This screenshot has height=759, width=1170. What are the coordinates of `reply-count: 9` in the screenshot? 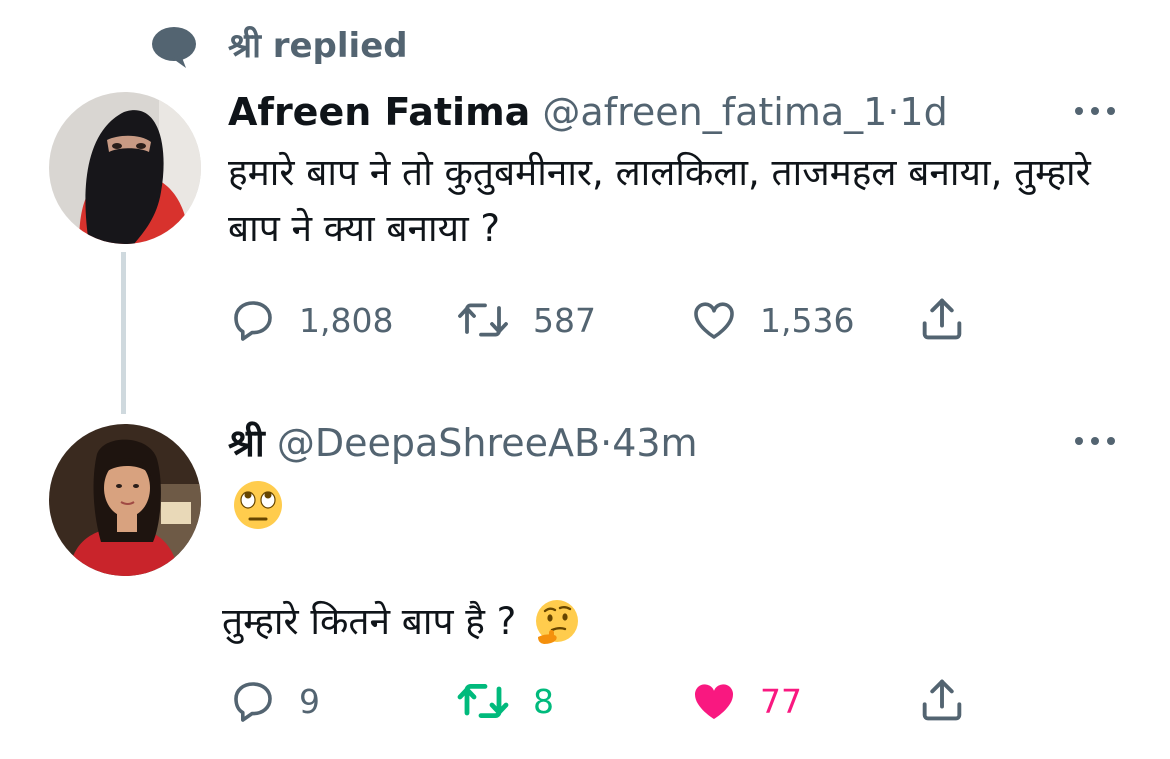 It's located at (309, 701).